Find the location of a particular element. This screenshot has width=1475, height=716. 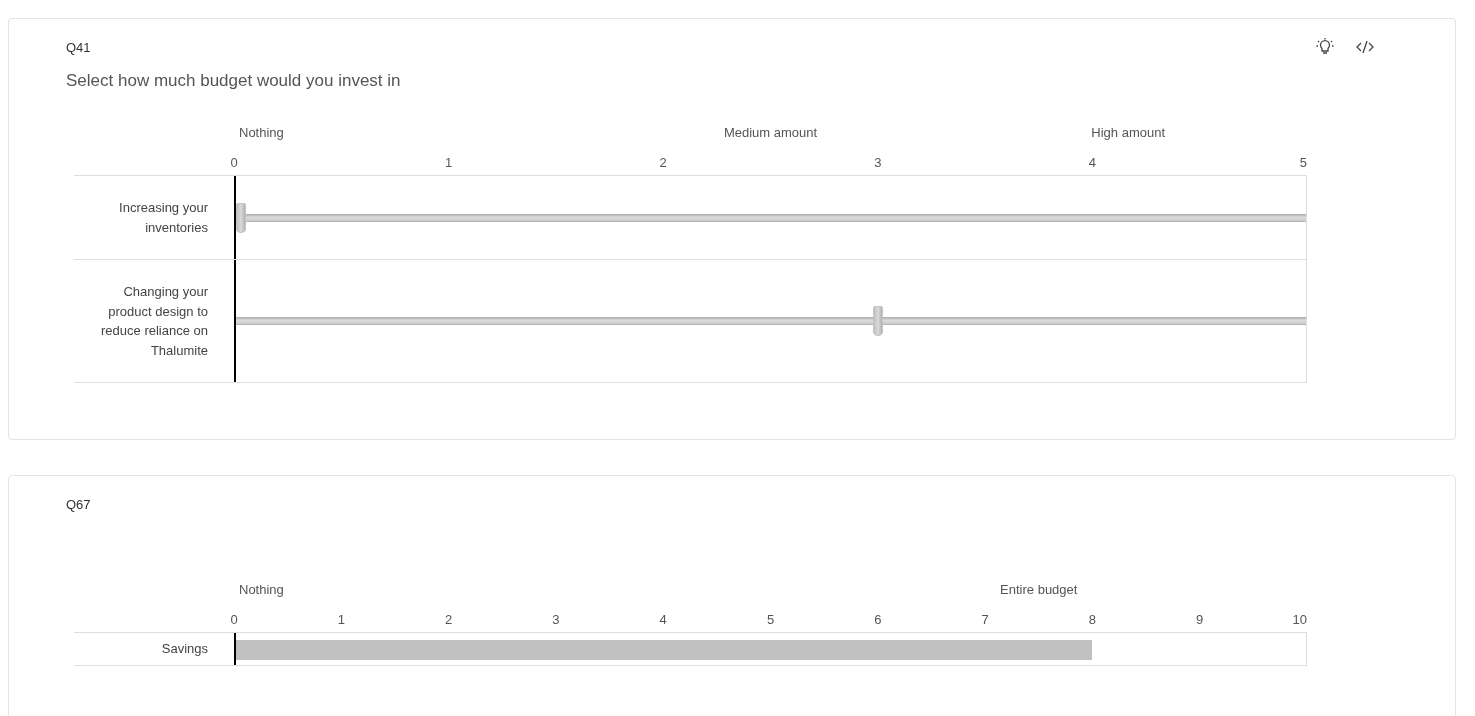

scale-label: Entire budget is located at coordinates (1039, 590).